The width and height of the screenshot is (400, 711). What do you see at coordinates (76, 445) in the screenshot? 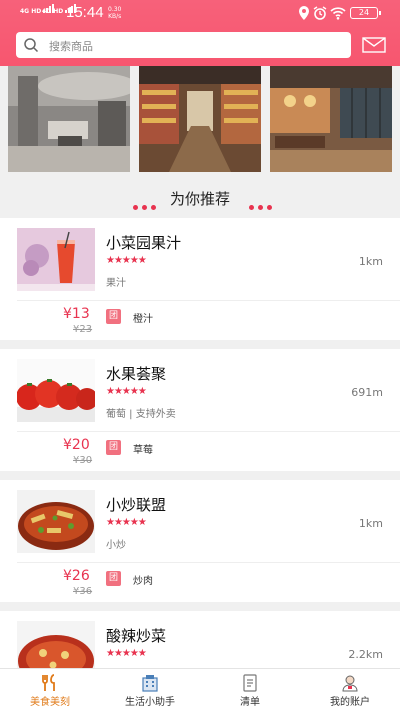
I see `deal-price: ¥20` at bounding box center [76, 445].